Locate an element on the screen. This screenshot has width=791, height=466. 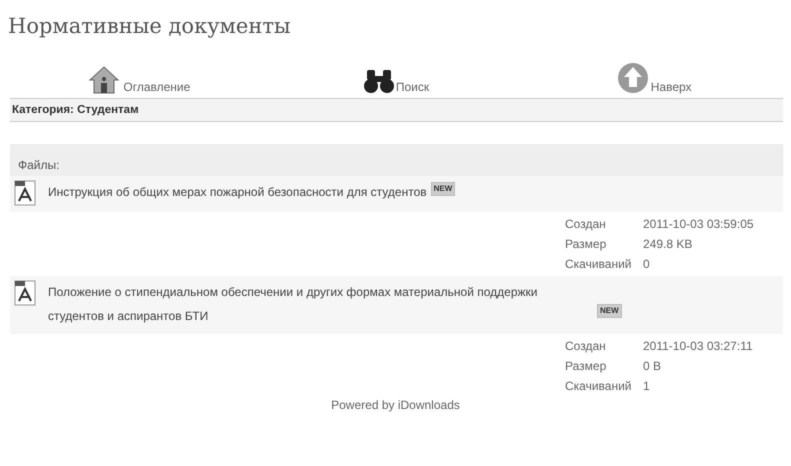
detail-value: 1 is located at coordinates (646, 386).